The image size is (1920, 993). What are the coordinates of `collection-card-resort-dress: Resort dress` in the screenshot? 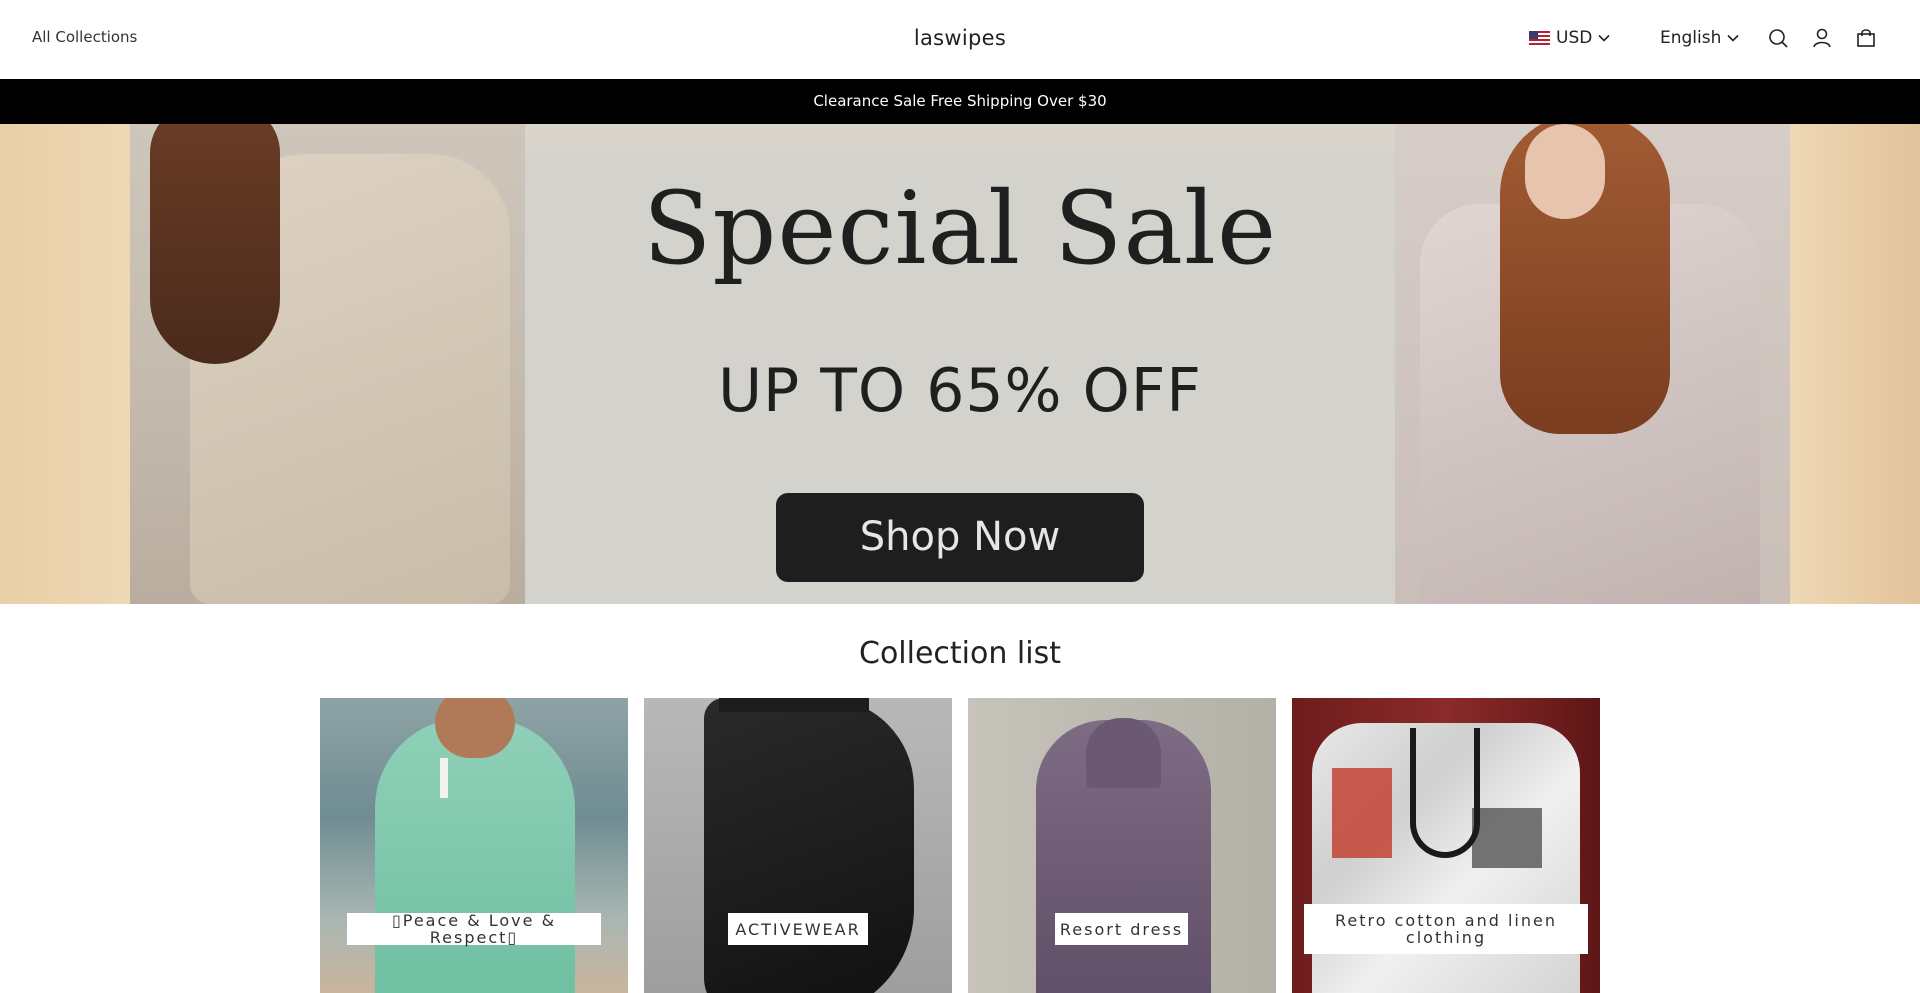 It's located at (1122, 845).